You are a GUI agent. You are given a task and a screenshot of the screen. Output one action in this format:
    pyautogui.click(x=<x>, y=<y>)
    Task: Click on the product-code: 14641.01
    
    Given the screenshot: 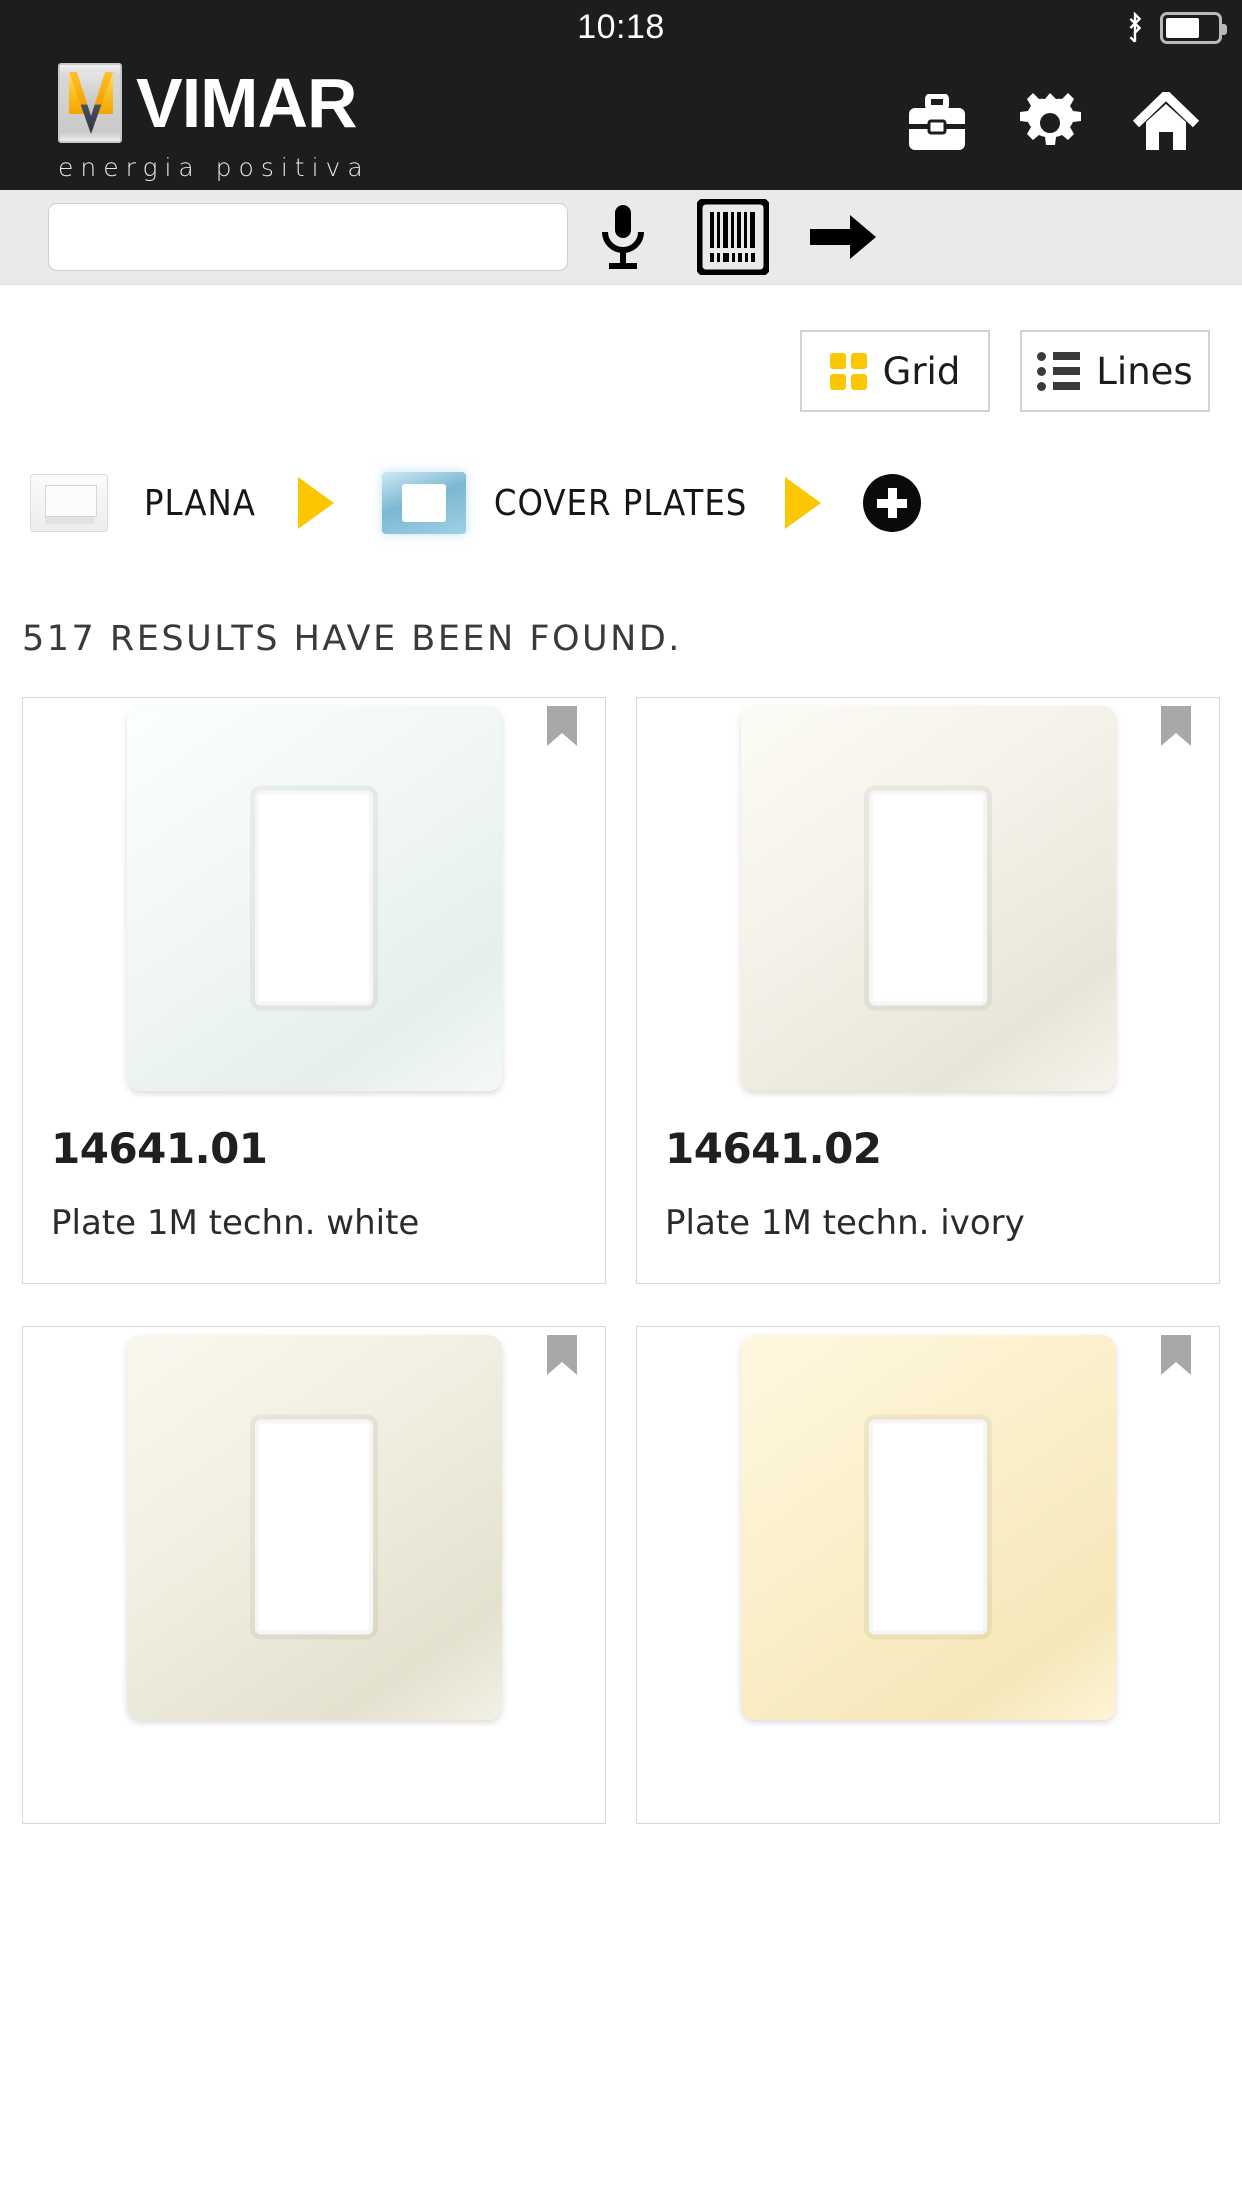 What is the action you would take?
    pyautogui.click(x=159, y=1148)
    